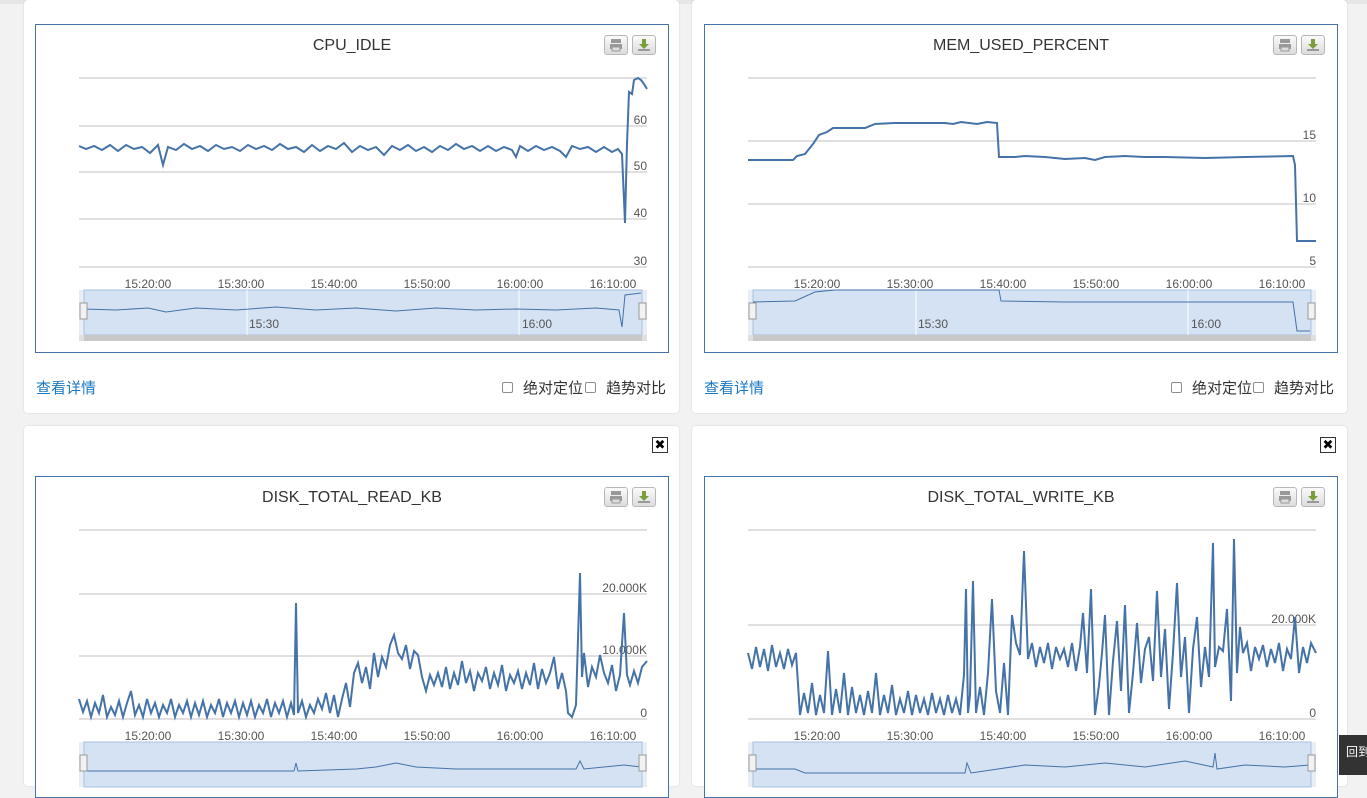 The height and width of the screenshot is (798, 1367). I want to click on back-to-top-button: 回到, so click(1353, 755).